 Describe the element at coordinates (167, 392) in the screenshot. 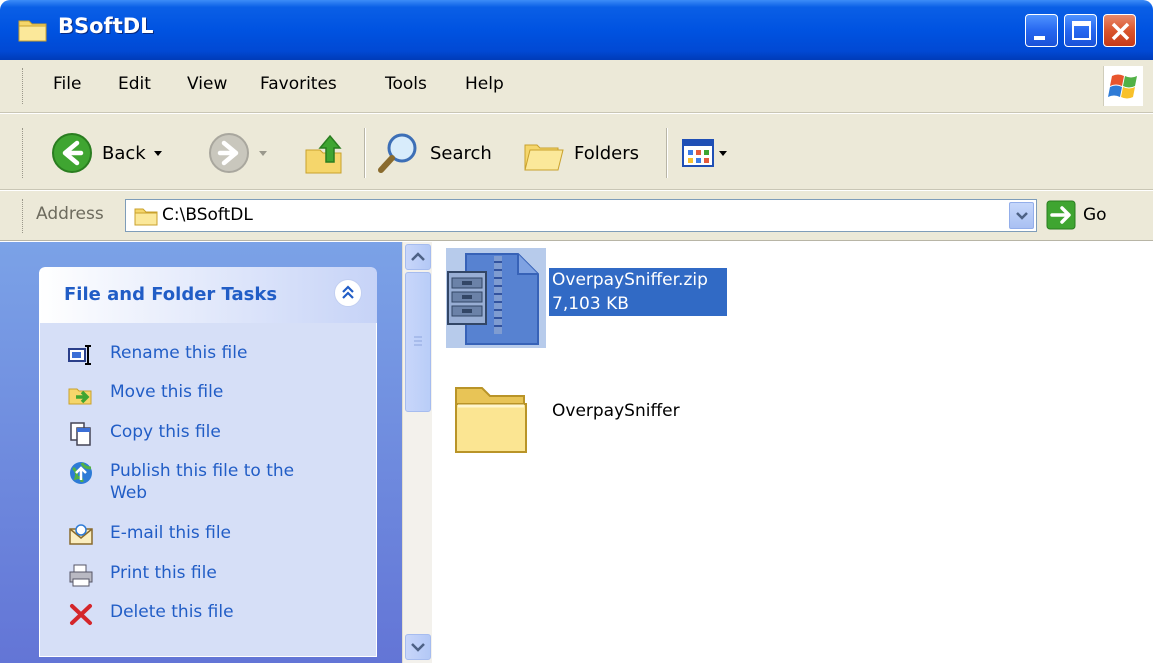

I see `task-label: Move this file` at that location.